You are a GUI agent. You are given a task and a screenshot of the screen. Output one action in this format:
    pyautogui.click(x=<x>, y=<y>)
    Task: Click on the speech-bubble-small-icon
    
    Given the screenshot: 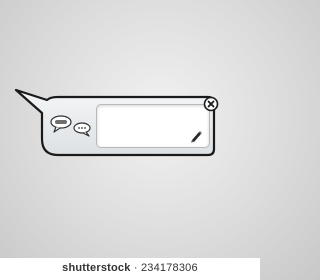 What is the action you would take?
    pyautogui.click(x=82, y=129)
    